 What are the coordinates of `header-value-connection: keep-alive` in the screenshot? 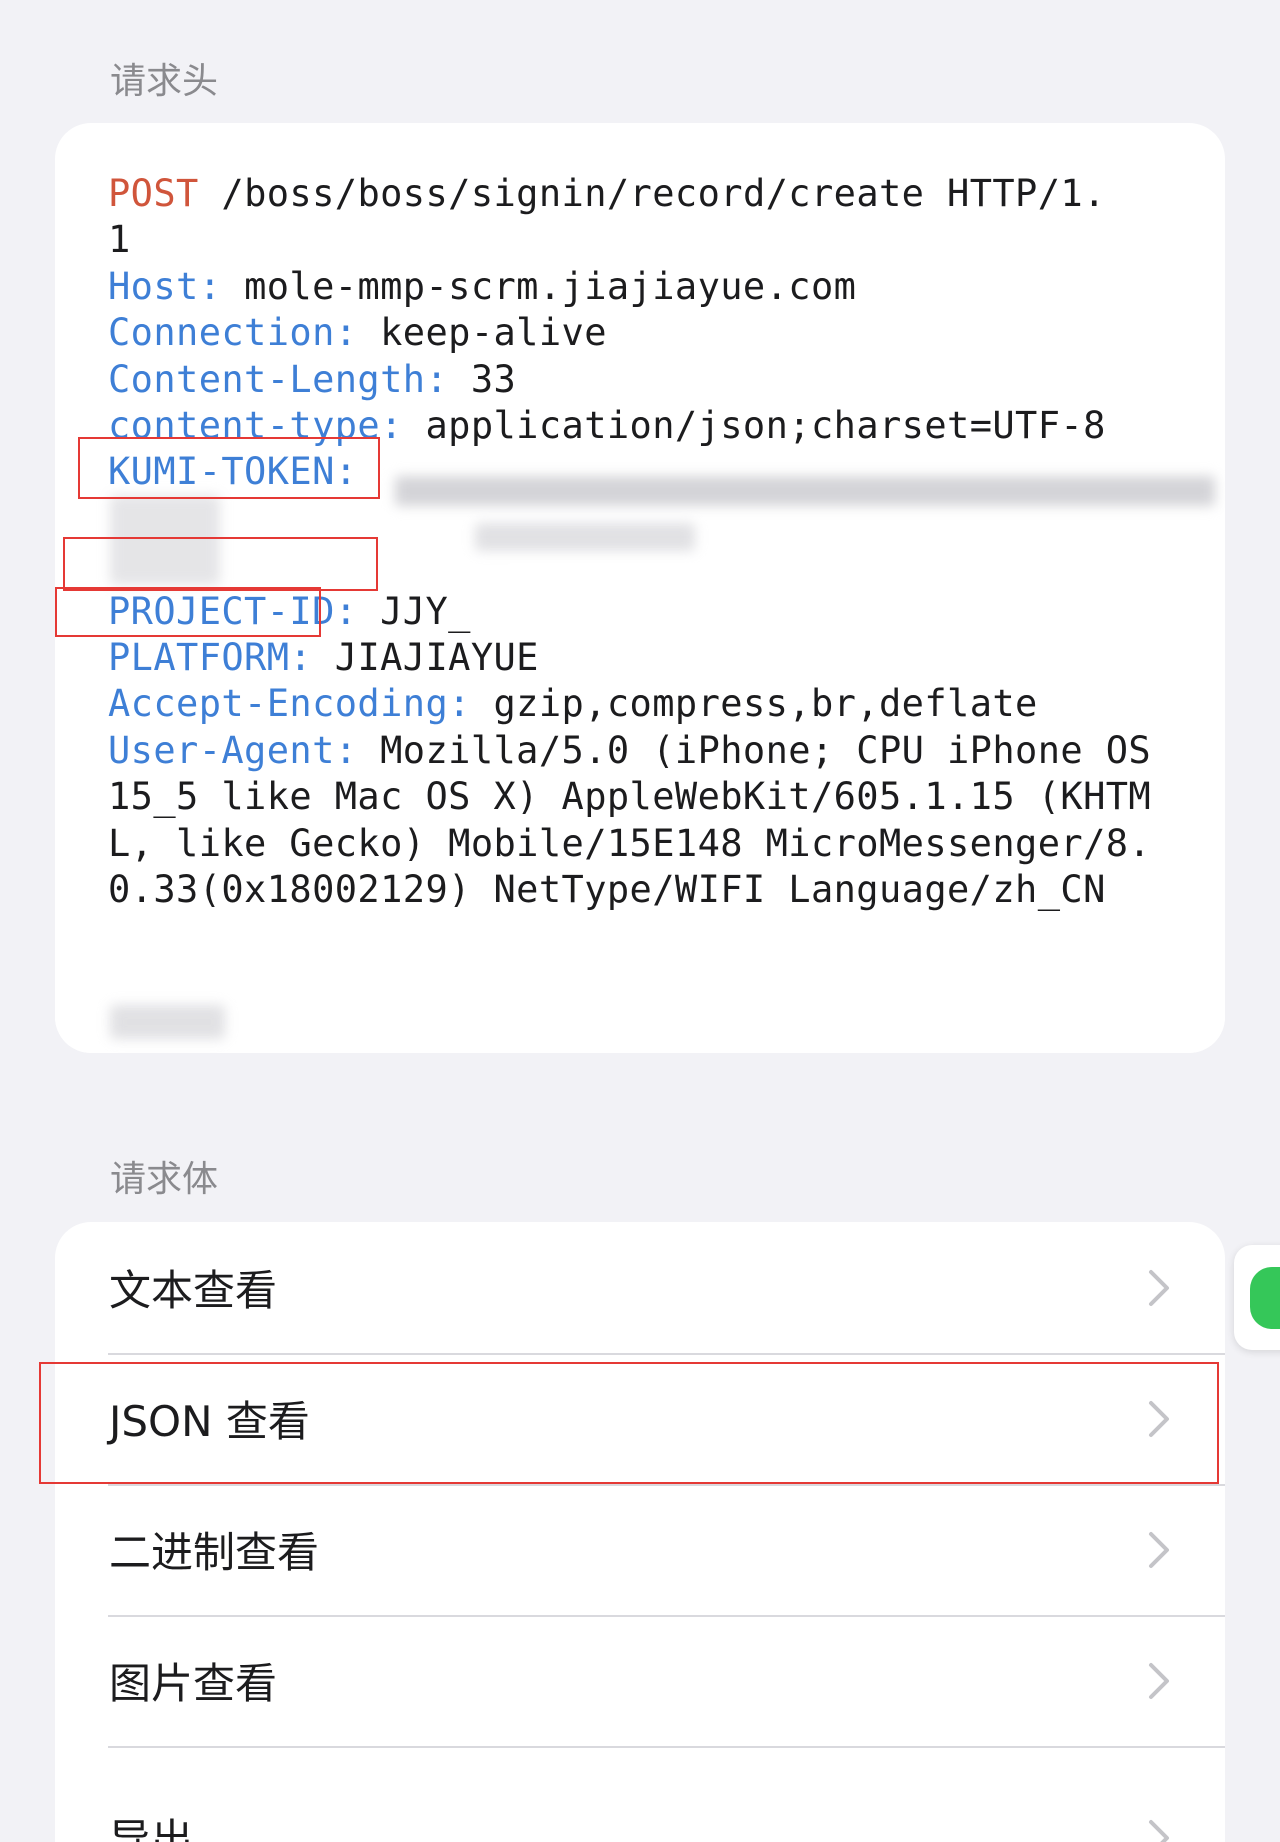 It's located at (482, 333).